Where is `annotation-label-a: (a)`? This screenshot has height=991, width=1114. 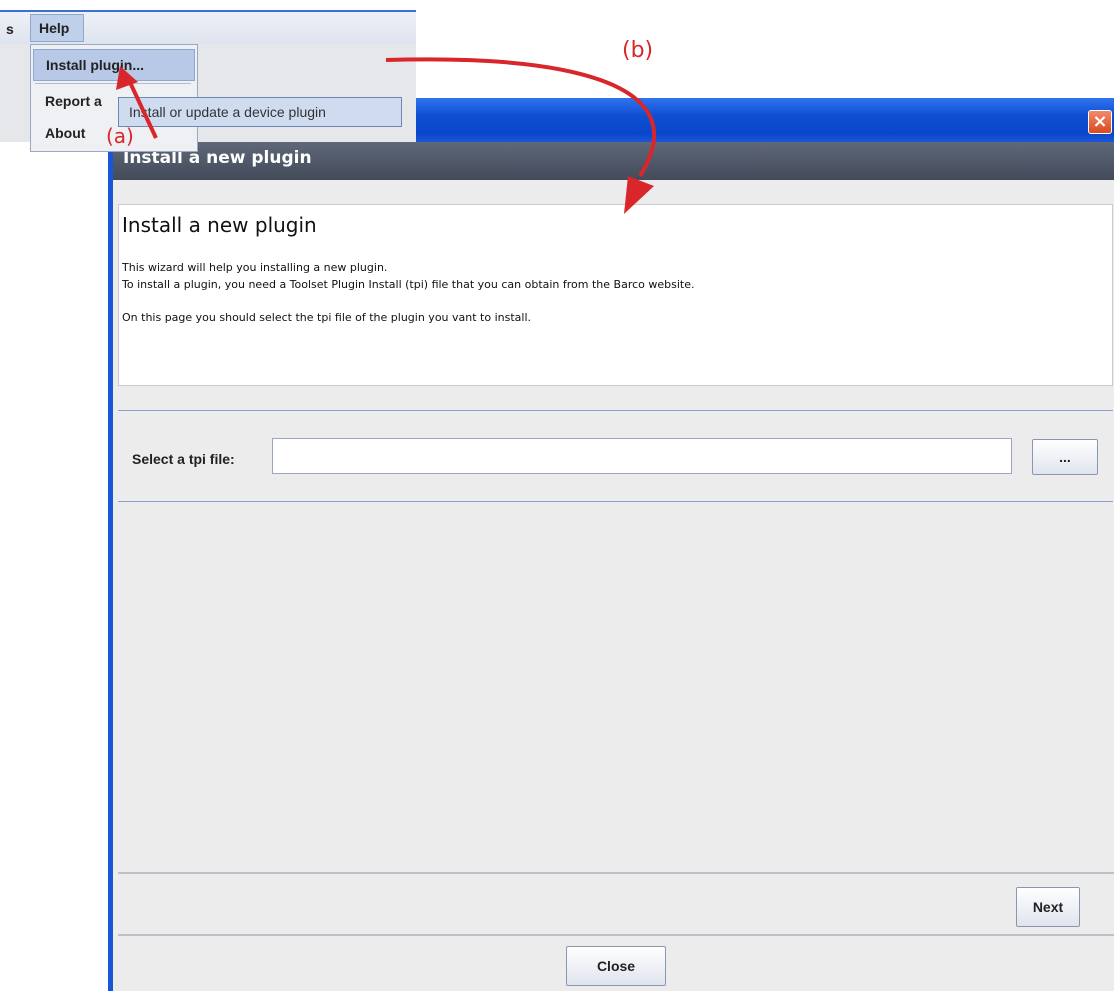
annotation-label-a: (a) is located at coordinates (120, 136).